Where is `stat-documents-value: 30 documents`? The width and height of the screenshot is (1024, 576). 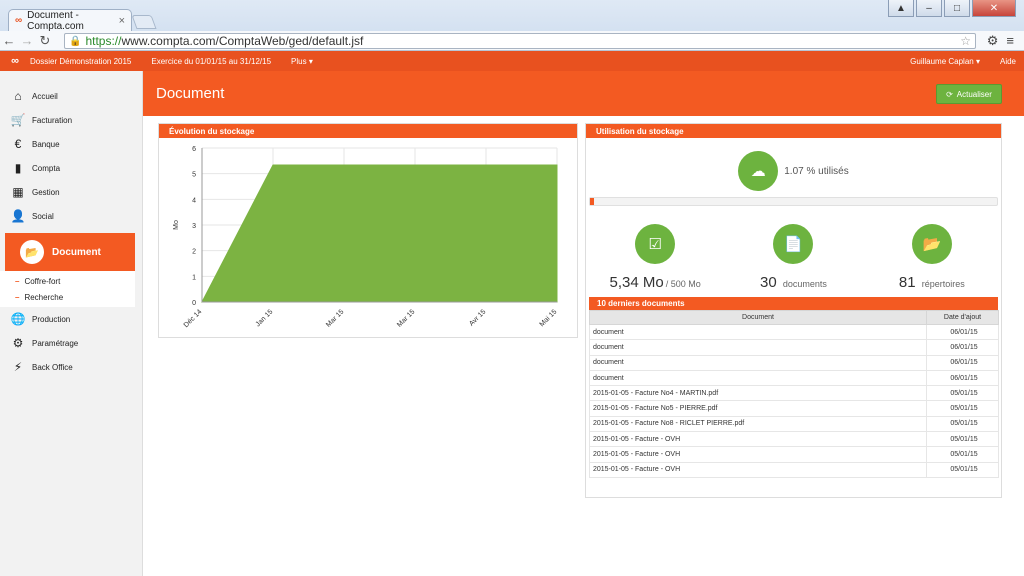 stat-documents-value: 30 documents is located at coordinates (793, 282).